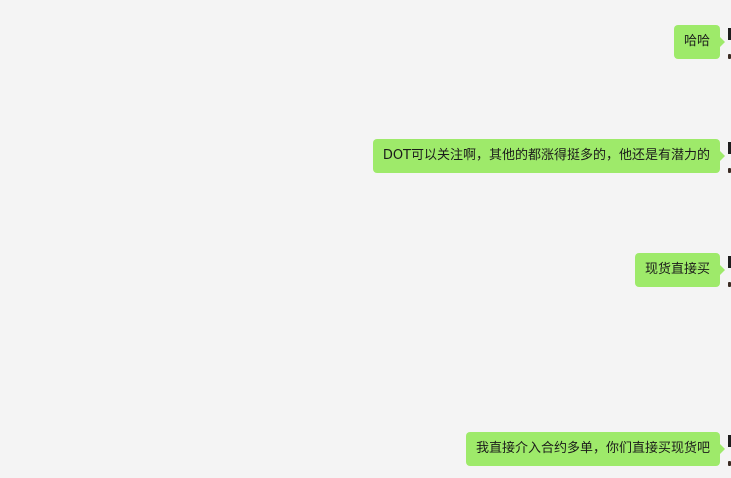 Image resolution: width=731 pixels, height=478 pixels. Describe the element at coordinates (595, 449) in the screenshot. I see `message-bubble: 我直接介入合约多单，你们直接买现货吧` at that location.